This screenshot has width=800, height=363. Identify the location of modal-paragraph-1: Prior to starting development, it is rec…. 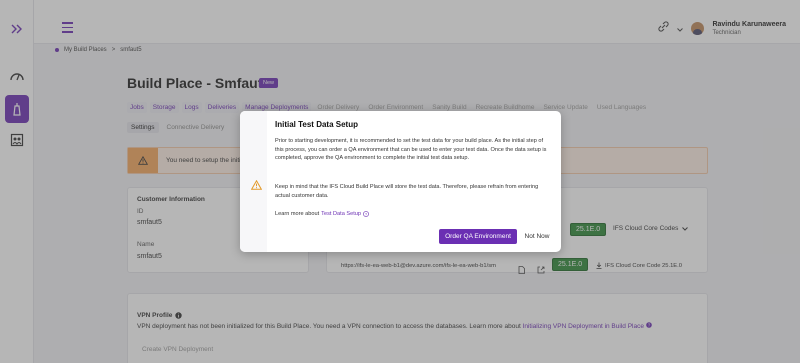
(411, 150).